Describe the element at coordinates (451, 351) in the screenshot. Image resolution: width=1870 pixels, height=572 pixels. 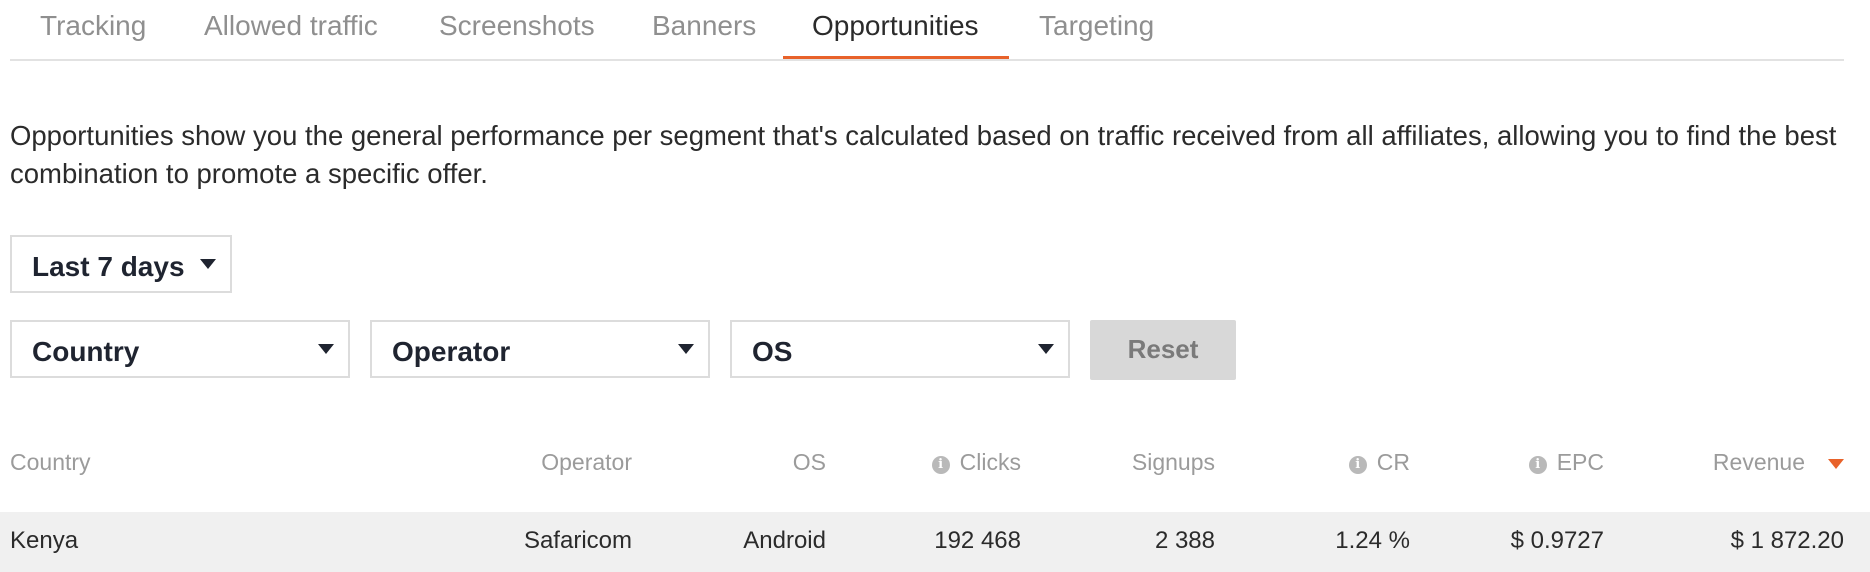
I see `operator-select-value: Operator` at that location.